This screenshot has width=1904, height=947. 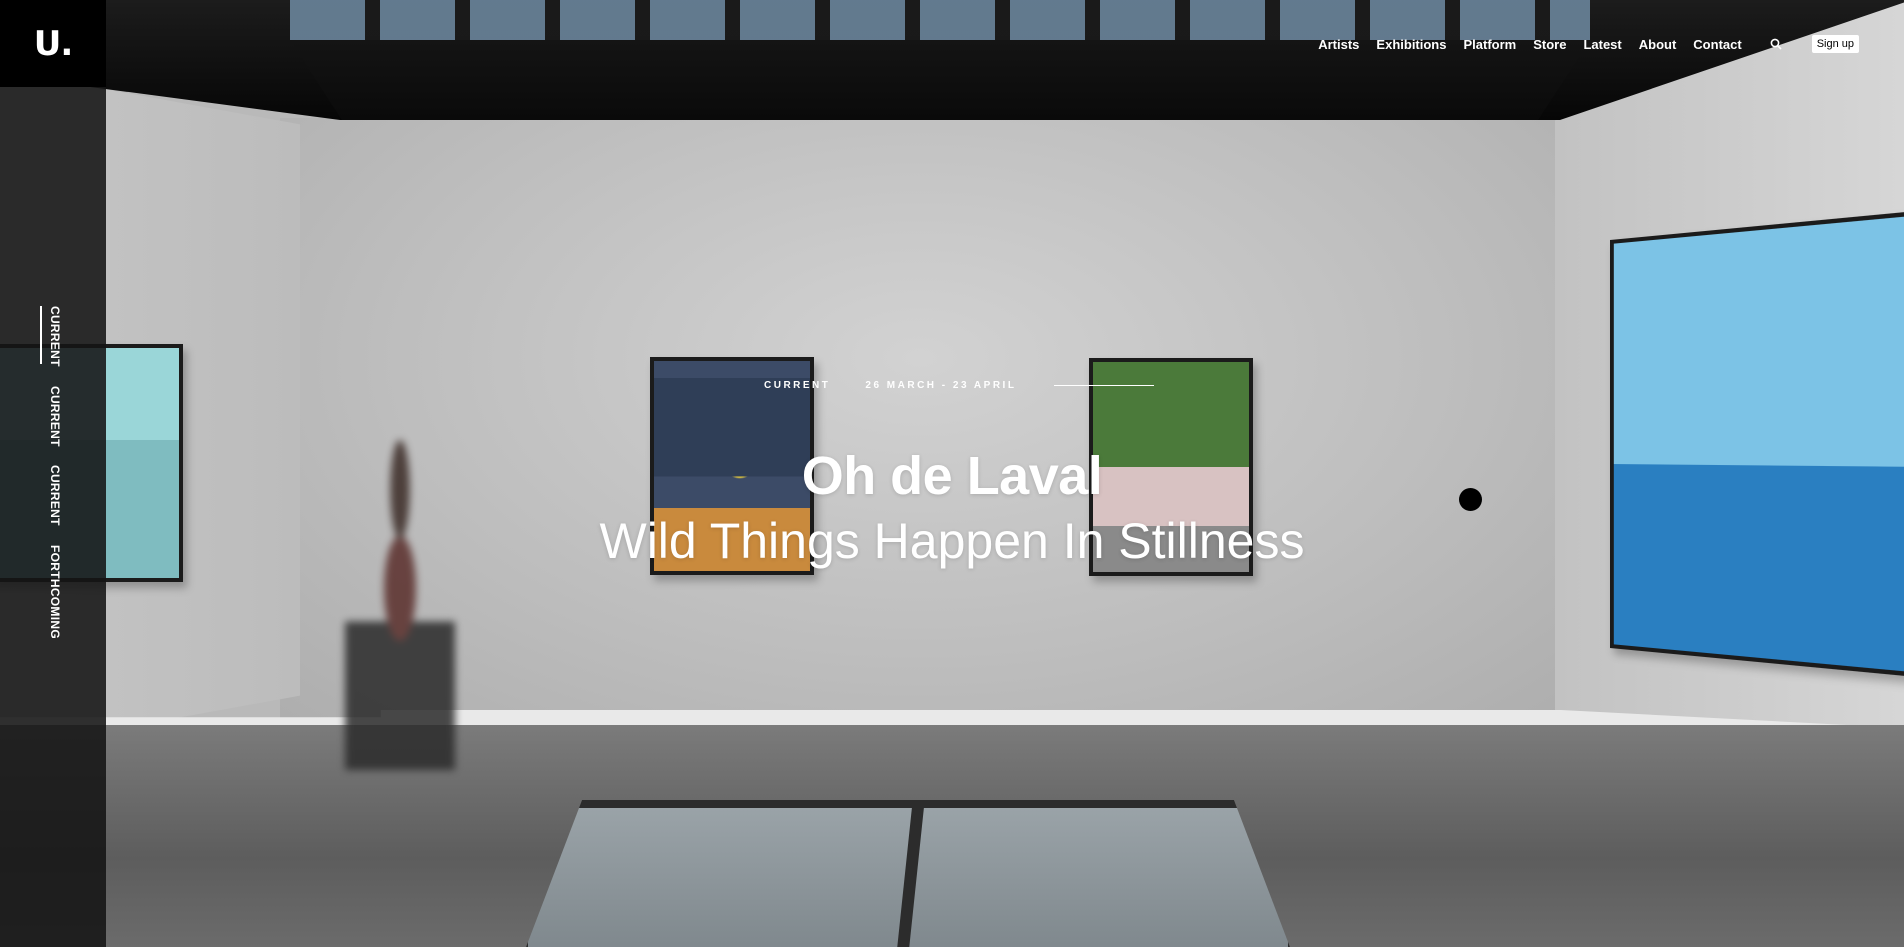 I want to click on nav-exhibitions: Exhibitions, so click(x=1411, y=44).